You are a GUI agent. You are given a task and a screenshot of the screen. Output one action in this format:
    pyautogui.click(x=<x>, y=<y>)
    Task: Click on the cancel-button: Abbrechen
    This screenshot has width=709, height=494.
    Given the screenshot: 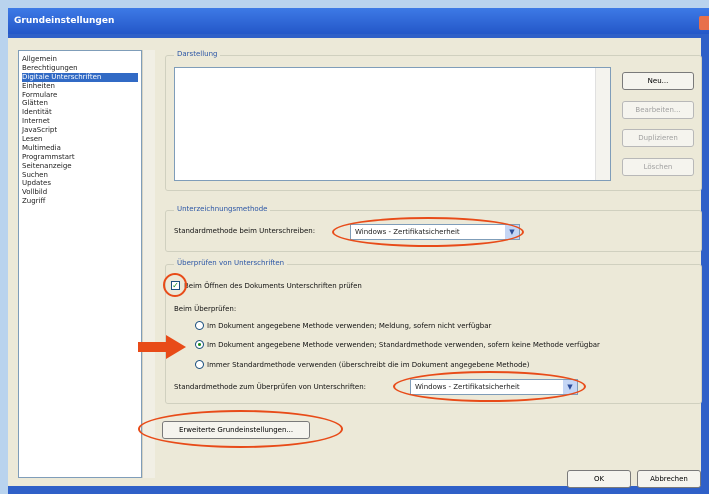 What is the action you would take?
    pyautogui.click(x=669, y=479)
    